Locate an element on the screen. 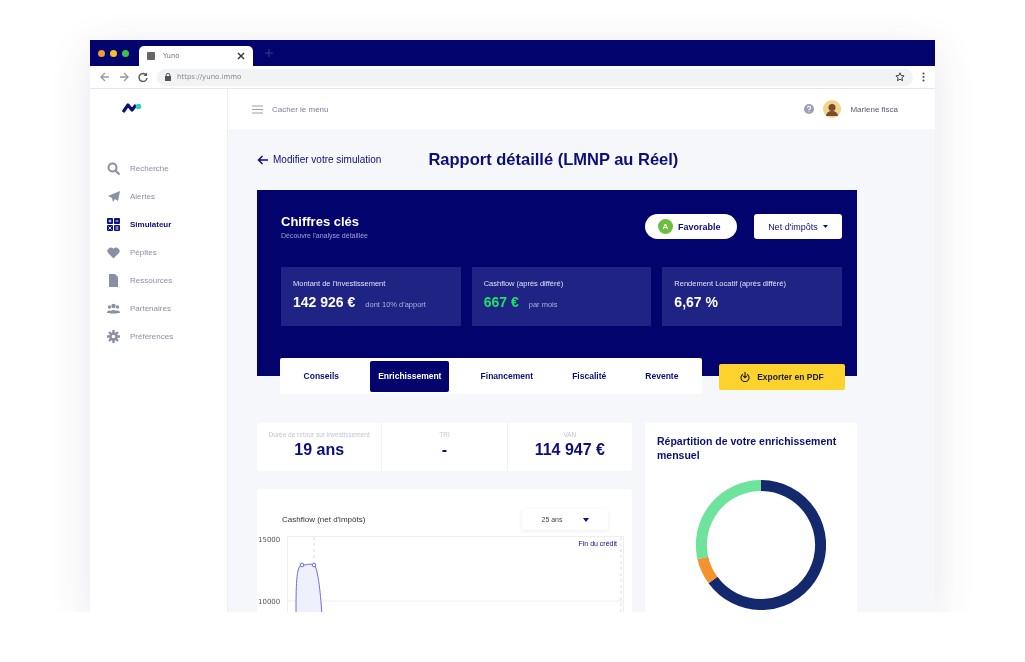 Image resolution: width=1025 pixels, height=662 pixels. reload-icon is located at coordinates (143, 77).